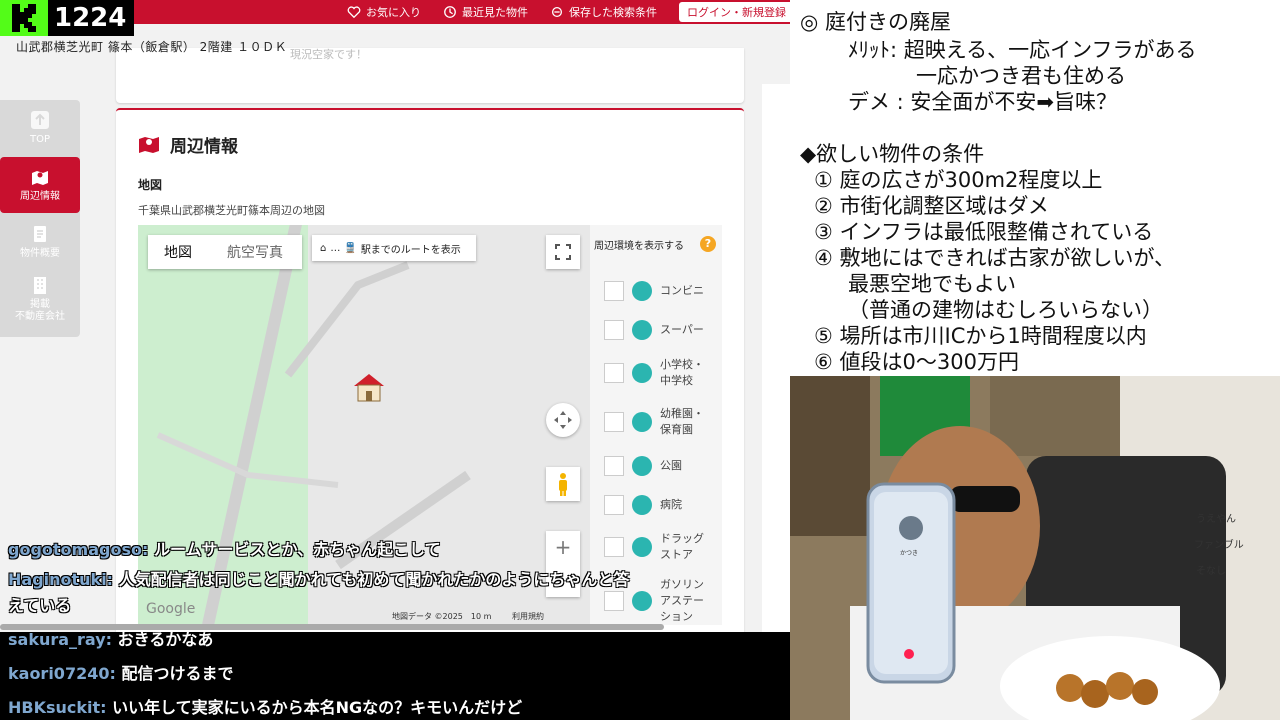  I want to click on pill-icon, so click(642, 546).